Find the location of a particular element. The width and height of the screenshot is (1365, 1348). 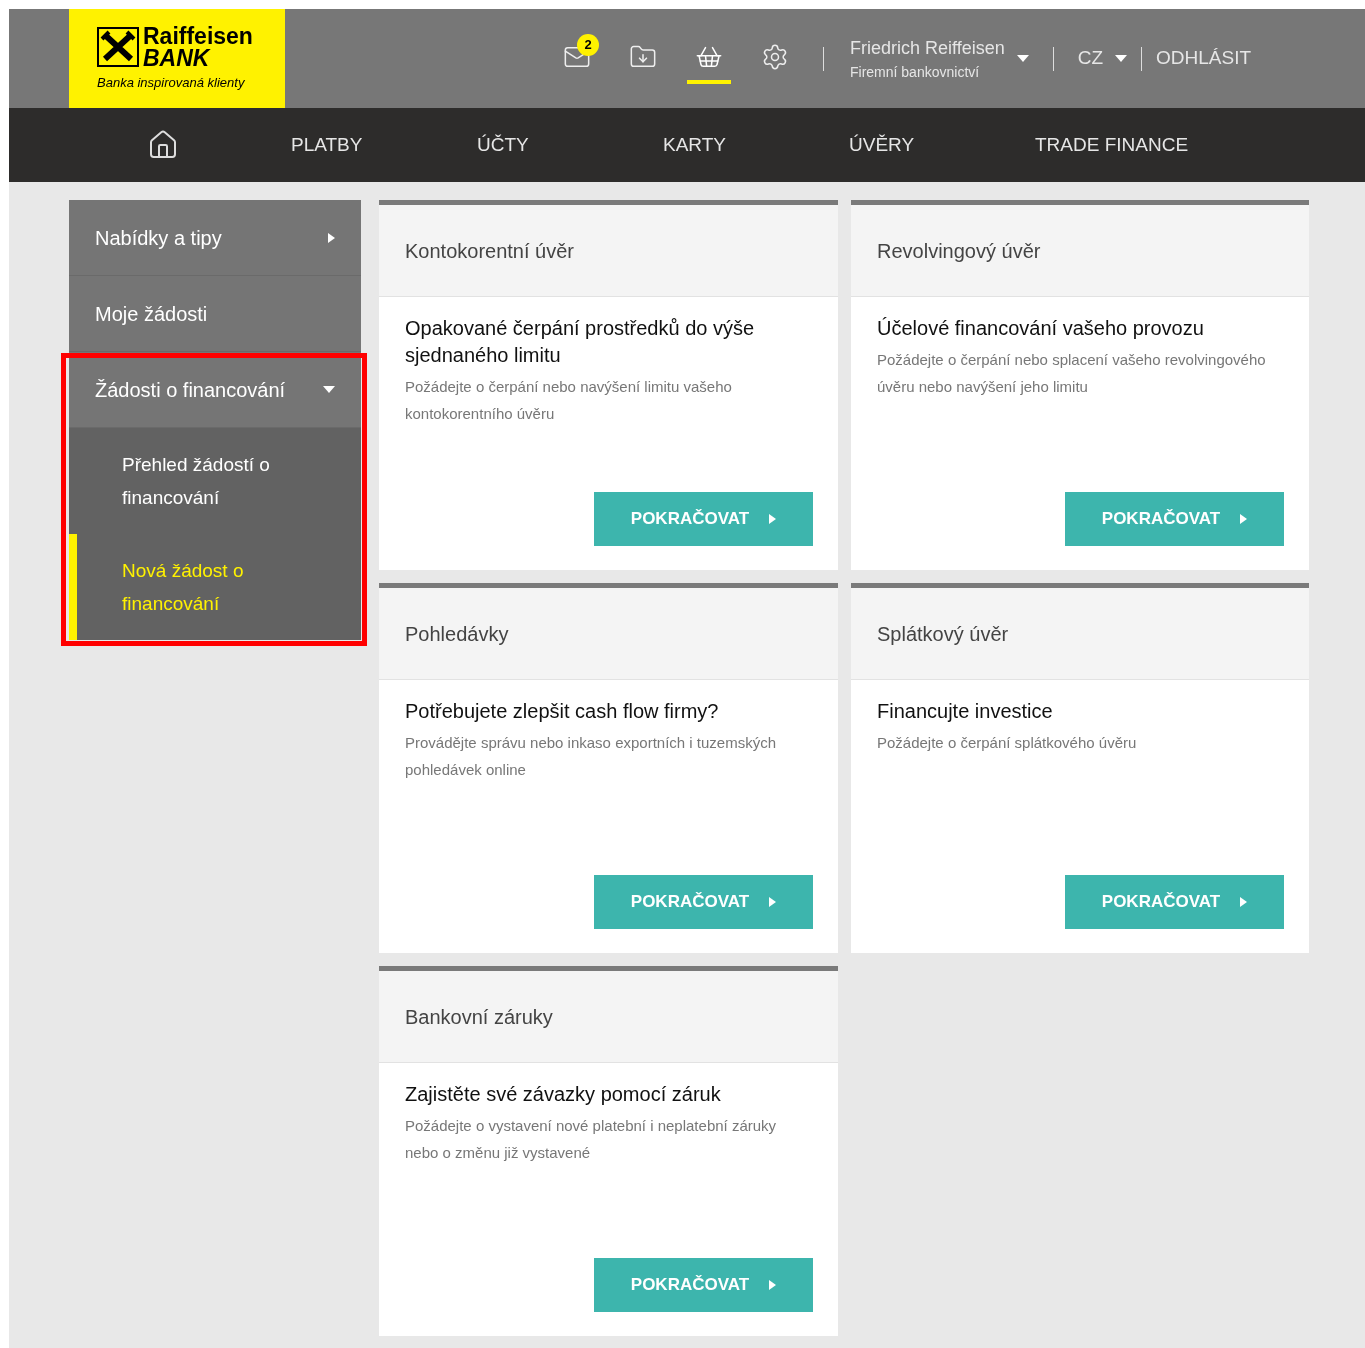

language-selector: CZ is located at coordinates (1102, 58).